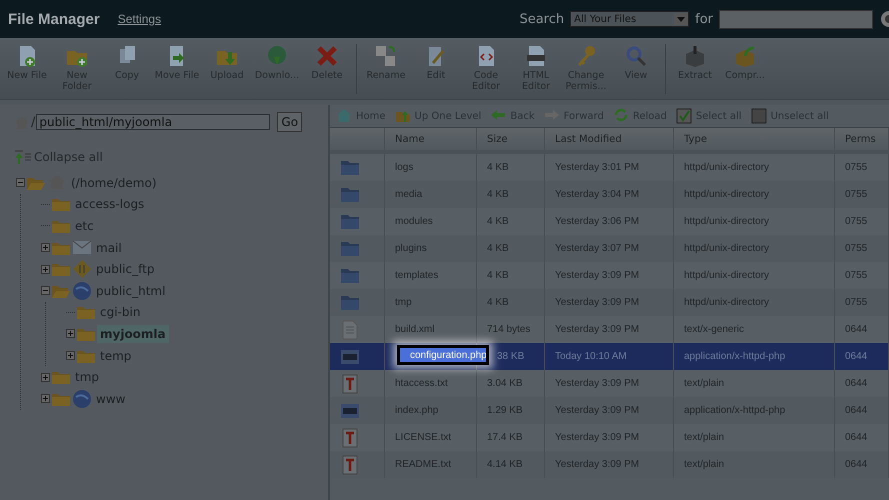 The height and width of the screenshot is (500, 889). I want to click on html-file-icon, so click(536, 56).